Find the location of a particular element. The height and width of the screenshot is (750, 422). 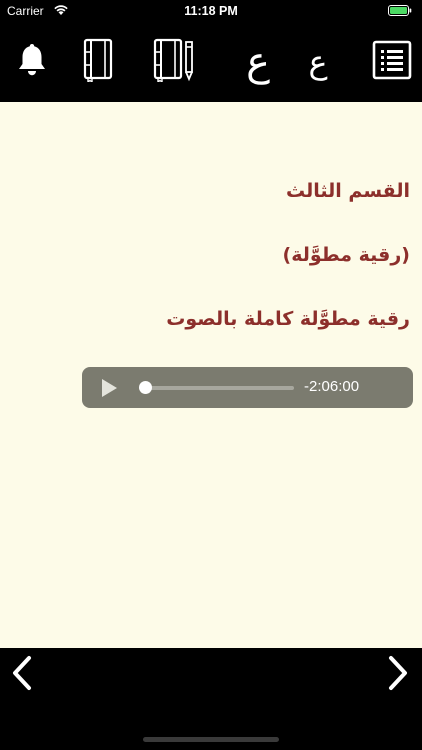

font-large-glyph: ع is located at coordinates (258, 62).